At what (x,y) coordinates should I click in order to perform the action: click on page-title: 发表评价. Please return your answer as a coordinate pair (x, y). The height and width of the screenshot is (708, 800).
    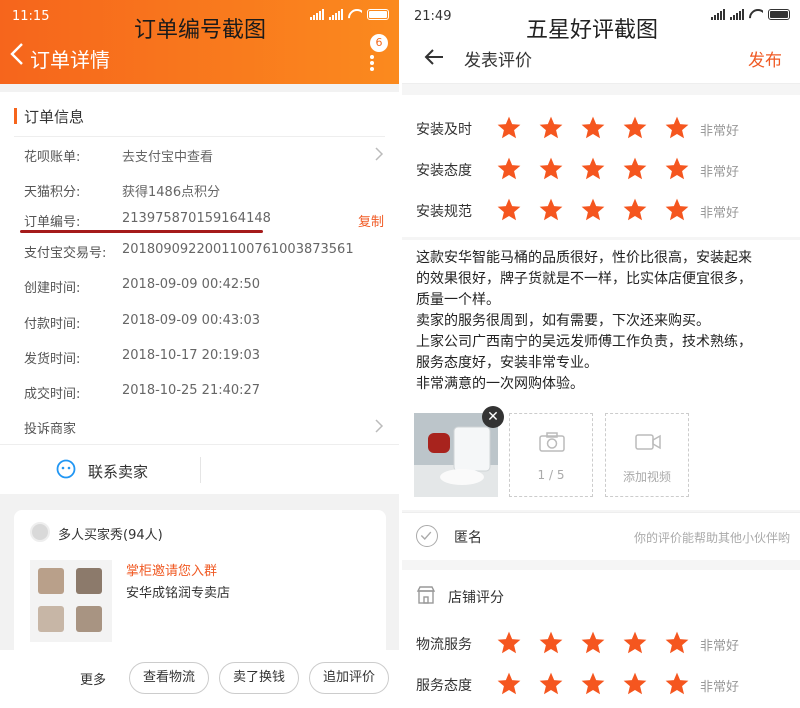
    Looking at the image, I should click on (498, 61).